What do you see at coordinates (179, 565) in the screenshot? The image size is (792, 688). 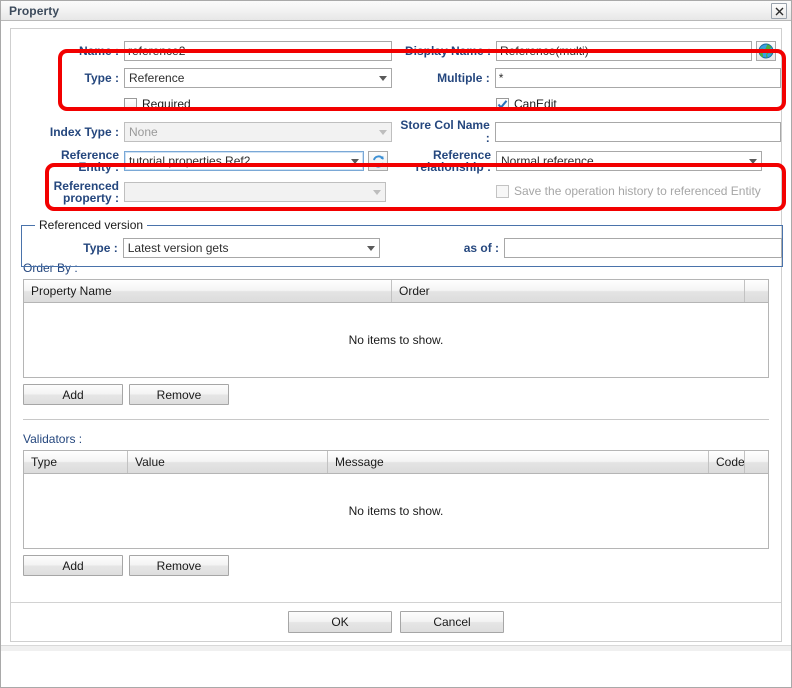 I see `validators-remove-button: Remove` at bounding box center [179, 565].